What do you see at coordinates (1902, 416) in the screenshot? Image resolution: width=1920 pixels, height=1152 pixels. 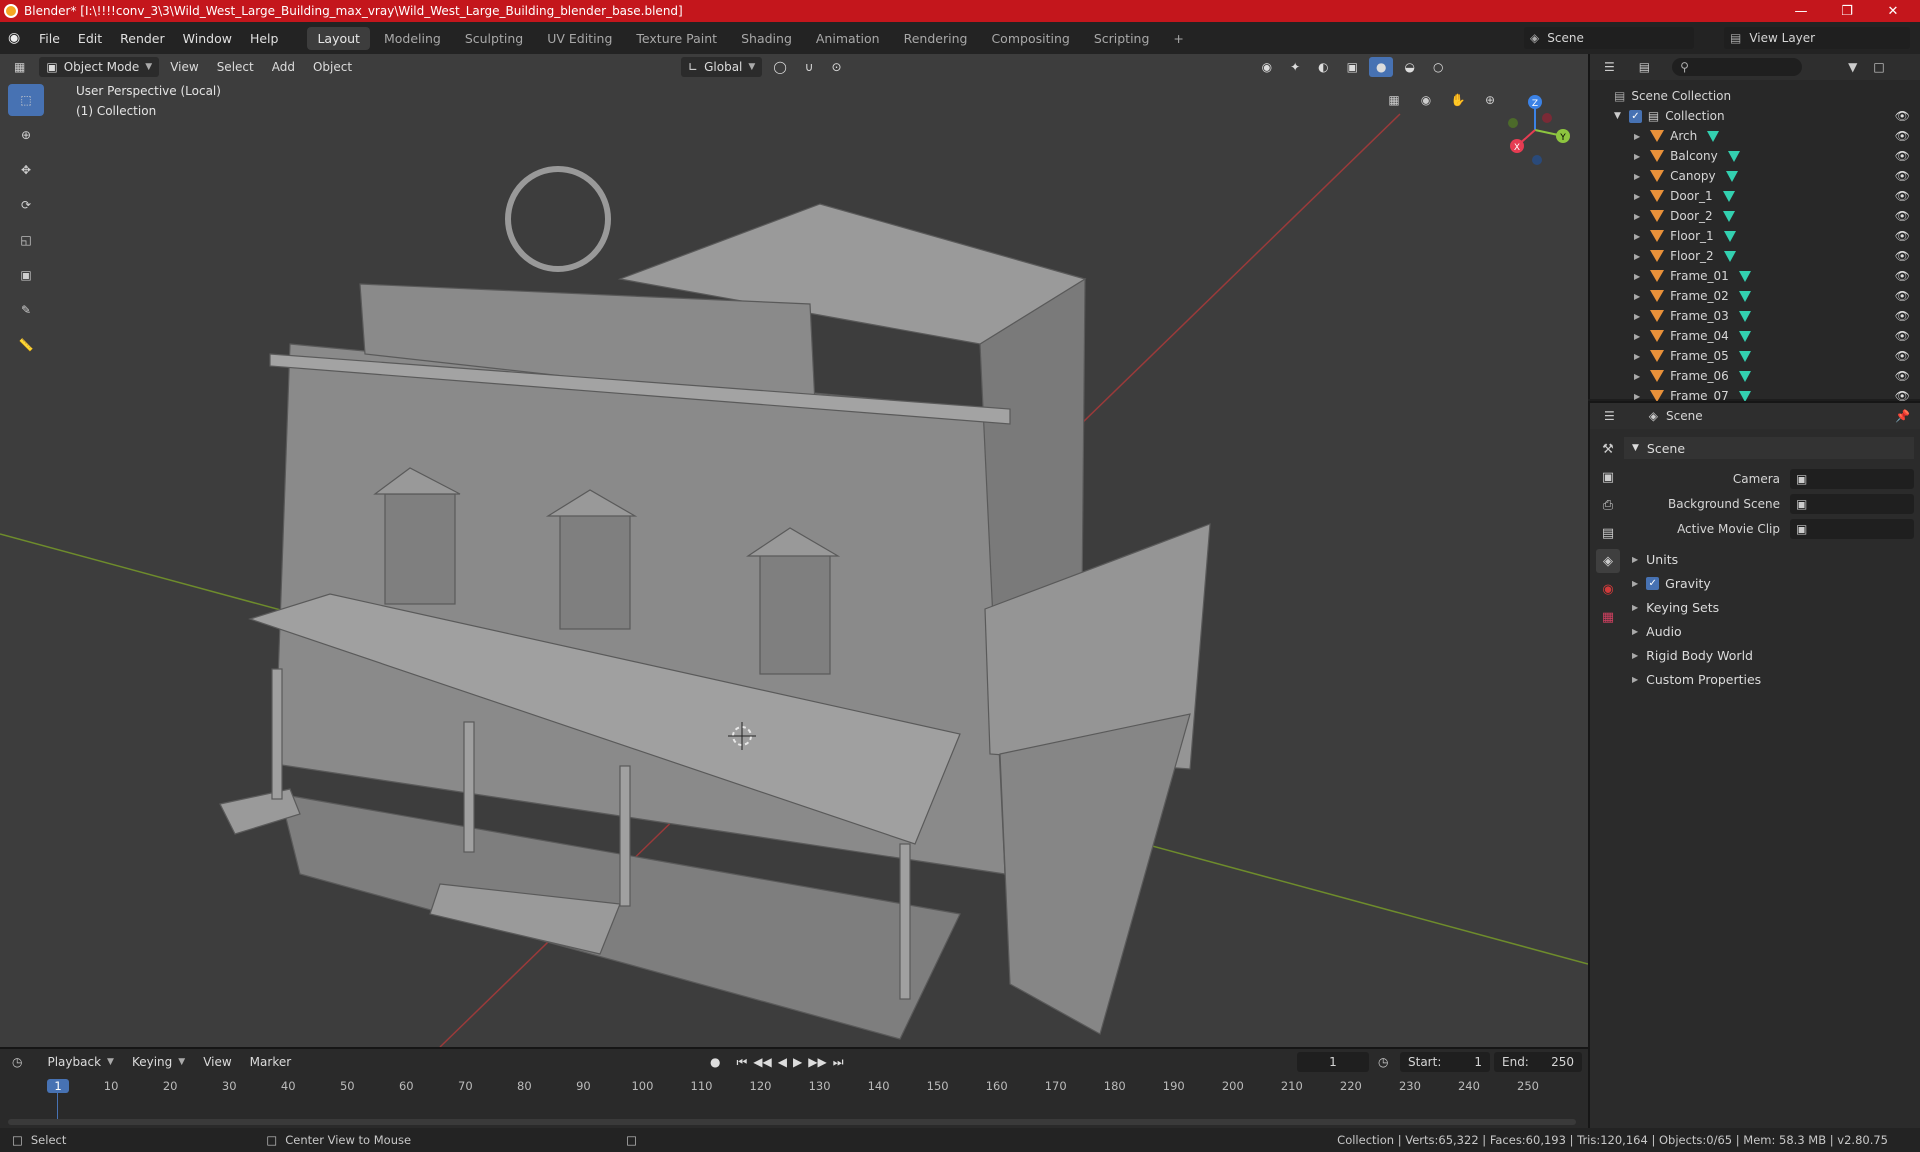 I see `pin-icon: 📌` at bounding box center [1902, 416].